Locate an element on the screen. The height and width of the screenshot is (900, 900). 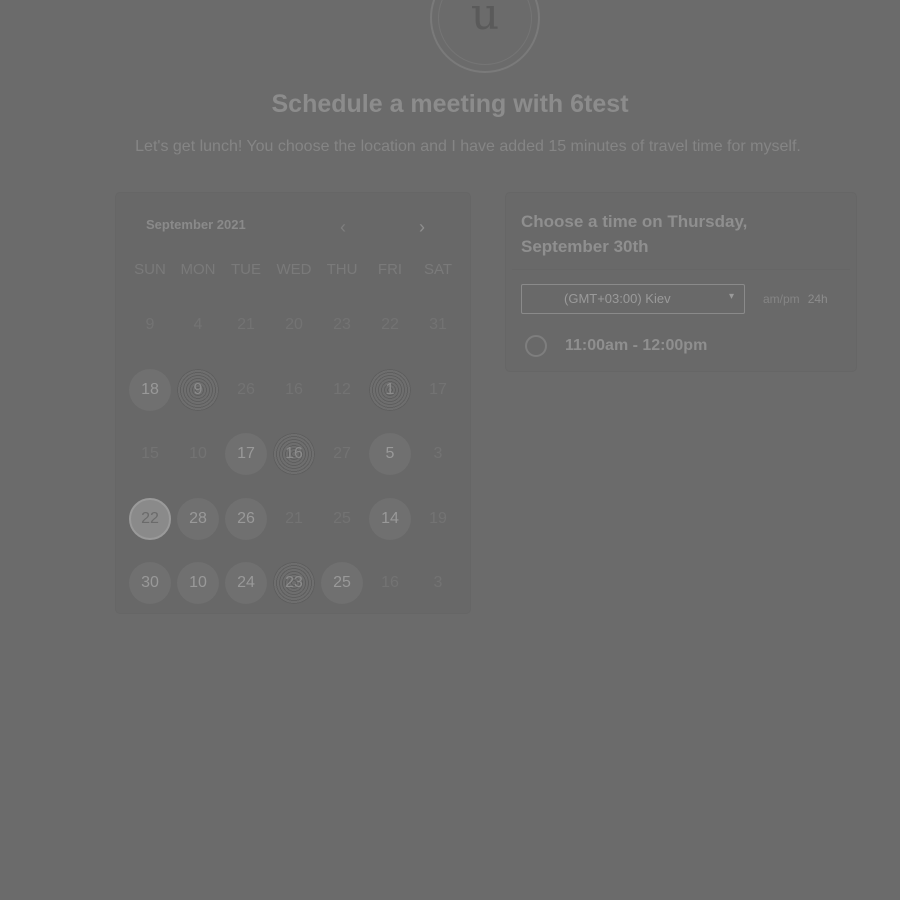
calendar-day-number: 3 is located at coordinates (438, 454).